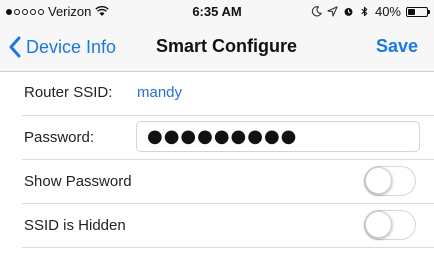 This screenshot has width=434, height=255. Describe the element at coordinates (364, 11) in the screenshot. I see `bluetooth-icon` at that location.